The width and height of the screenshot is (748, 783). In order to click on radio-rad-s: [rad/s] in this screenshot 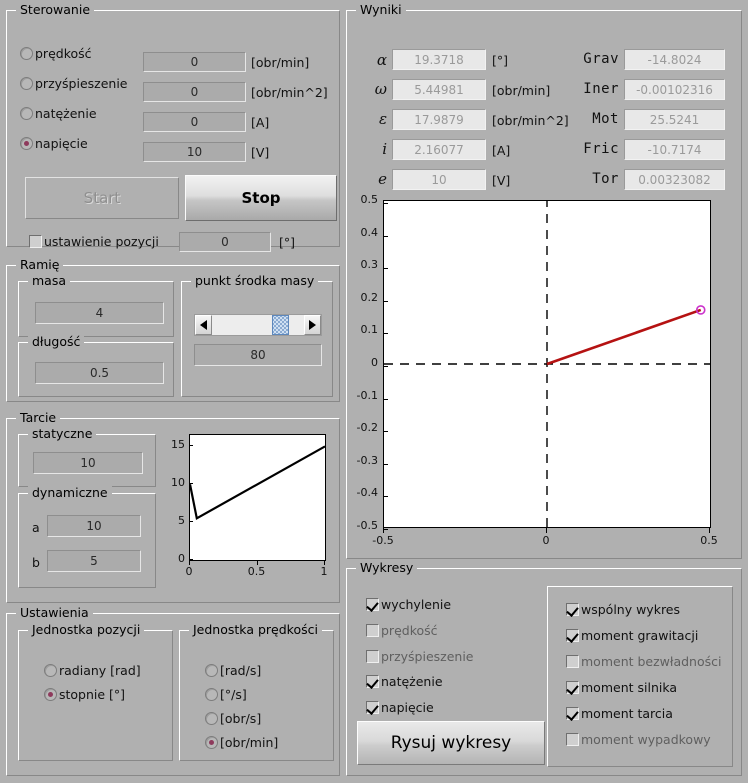, I will do `click(233, 670)`.